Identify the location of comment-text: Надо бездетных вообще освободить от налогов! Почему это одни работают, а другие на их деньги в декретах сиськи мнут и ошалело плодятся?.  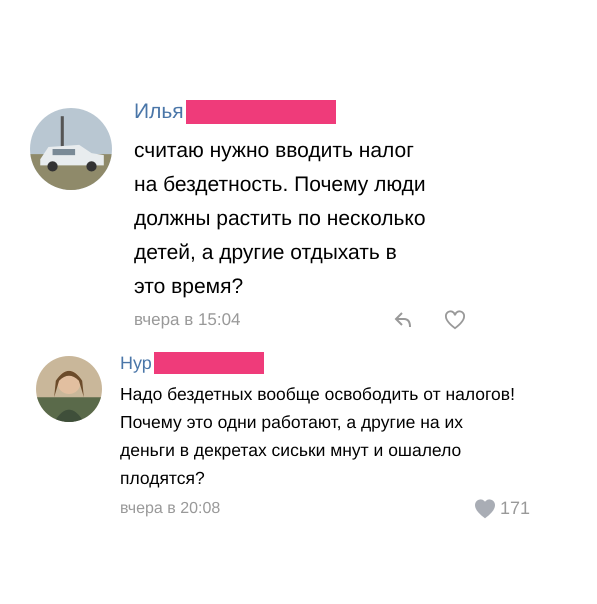
(318, 436).